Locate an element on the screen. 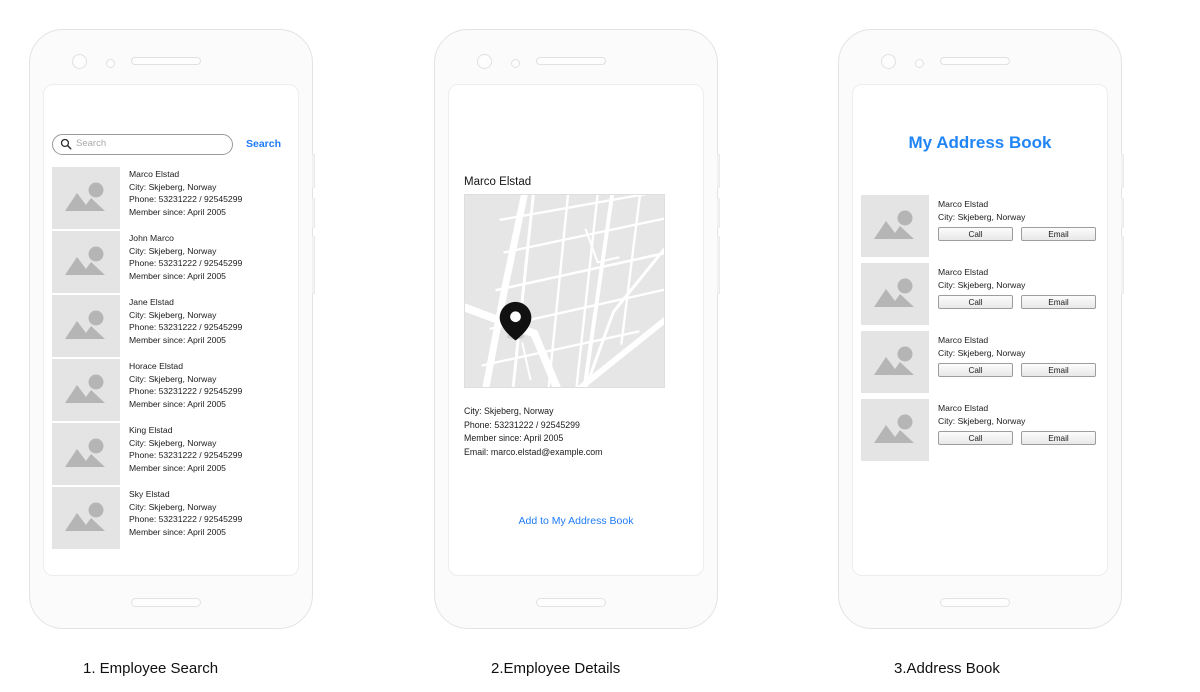 Image resolution: width=1200 pixels, height=692 pixels. search-input: Search is located at coordinates (142, 144).